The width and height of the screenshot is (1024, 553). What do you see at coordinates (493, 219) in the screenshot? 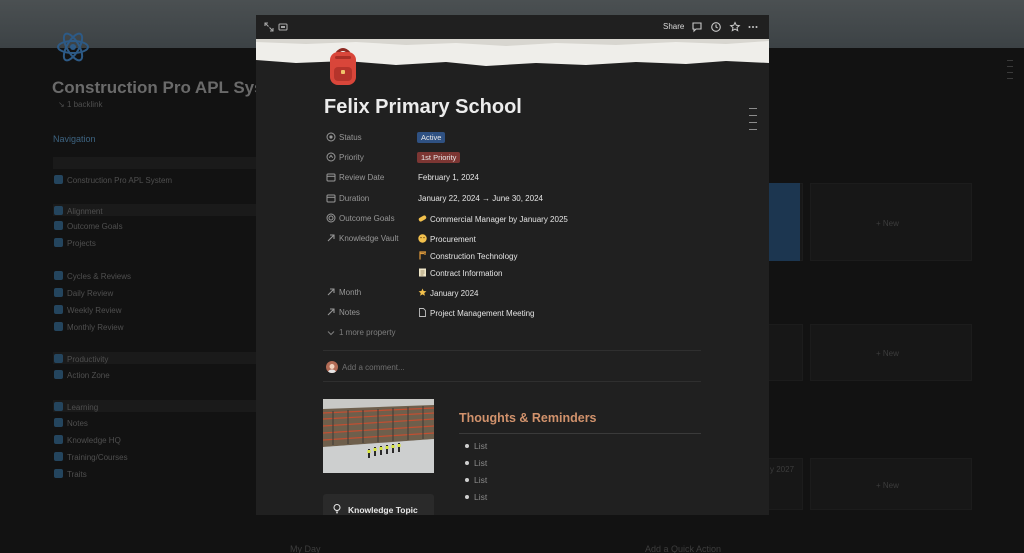
I see `outcome-goal-link: Commercial Manager by January 2025` at bounding box center [493, 219].